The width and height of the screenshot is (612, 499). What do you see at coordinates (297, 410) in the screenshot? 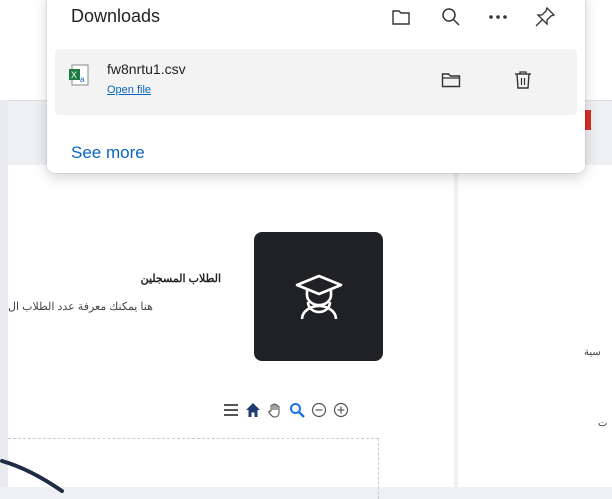
I see `zoom-selection-icon` at bounding box center [297, 410].